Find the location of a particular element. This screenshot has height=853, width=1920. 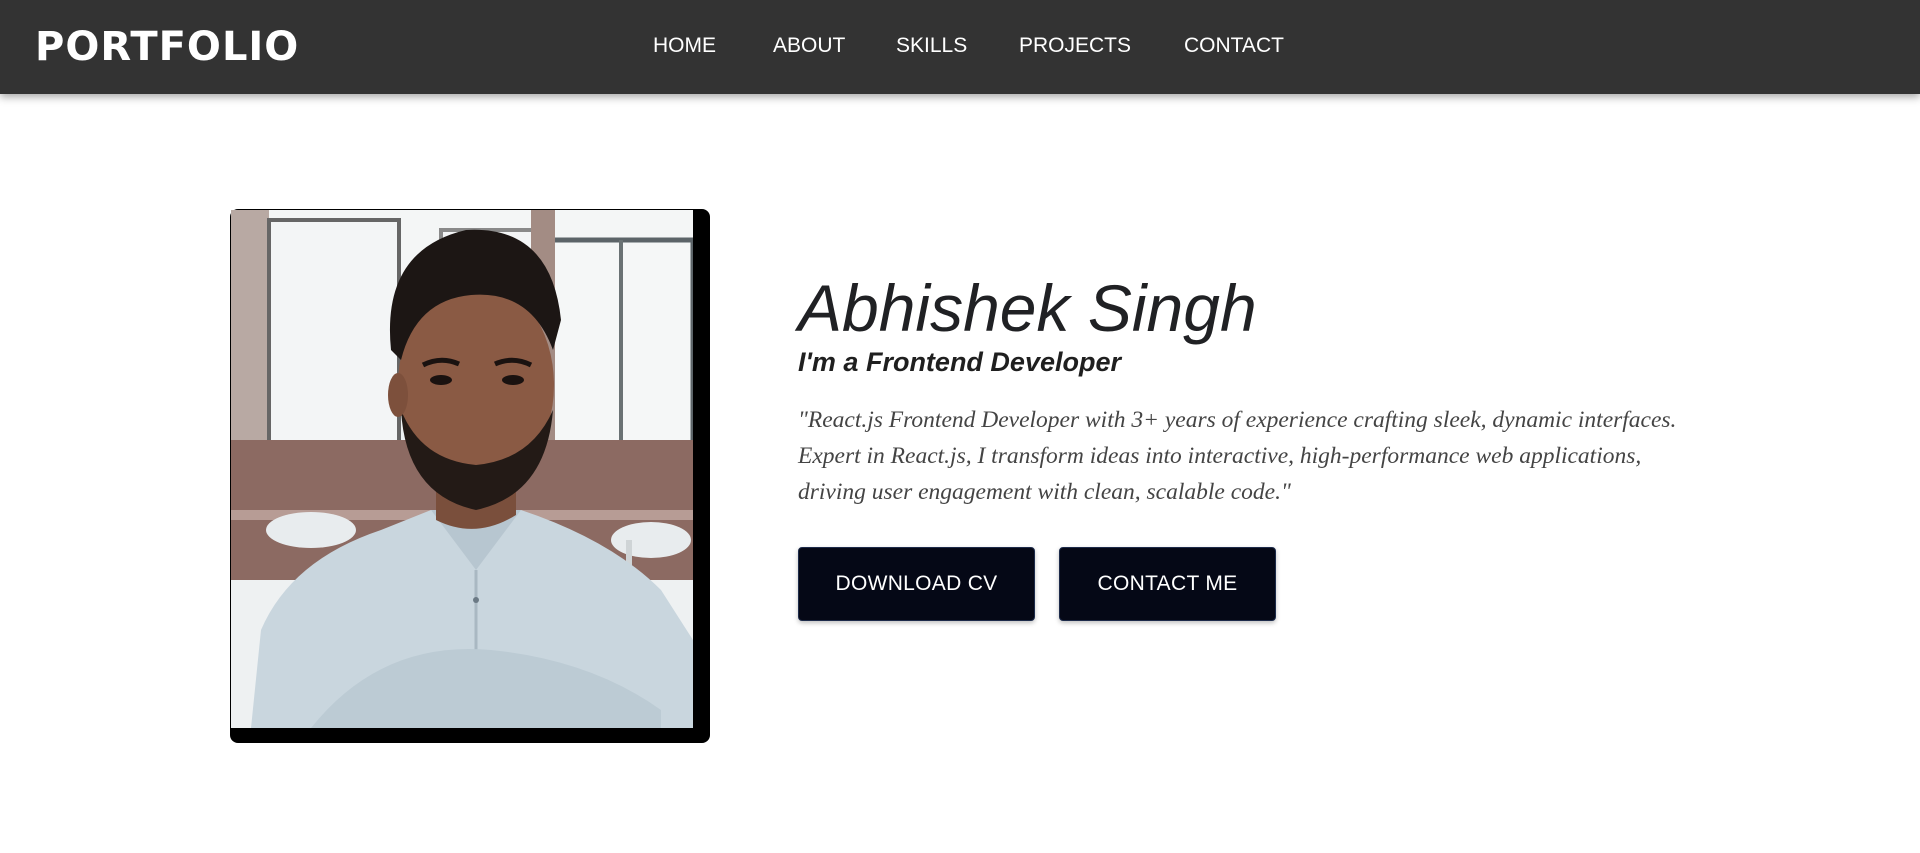

nav-link-about: ABOUT is located at coordinates (809, 46).